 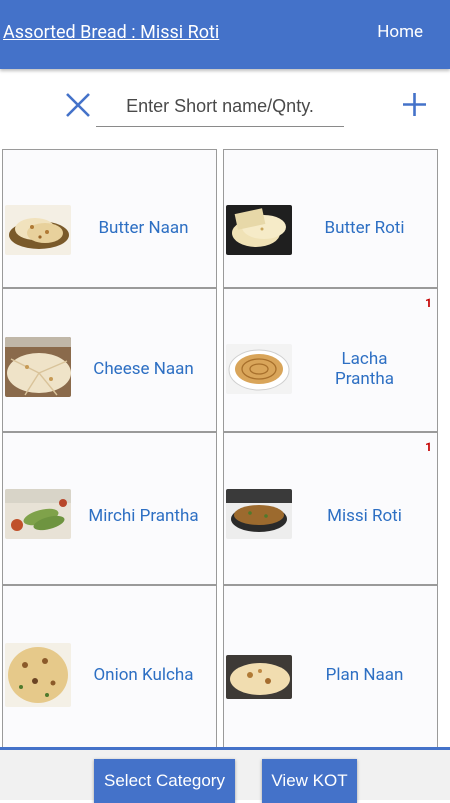 What do you see at coordinates (143, 369) in the screenshot?
I see `item-label: Cheese Naan` at bounding box center [143, 369].